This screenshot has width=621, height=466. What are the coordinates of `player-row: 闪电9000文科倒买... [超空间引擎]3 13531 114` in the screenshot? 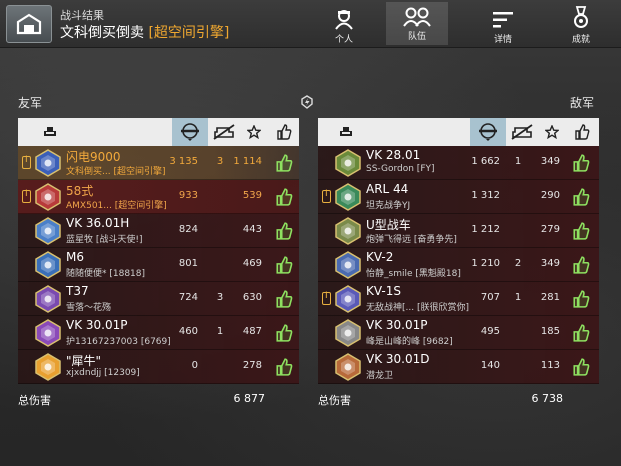 It's located at (158, 163).